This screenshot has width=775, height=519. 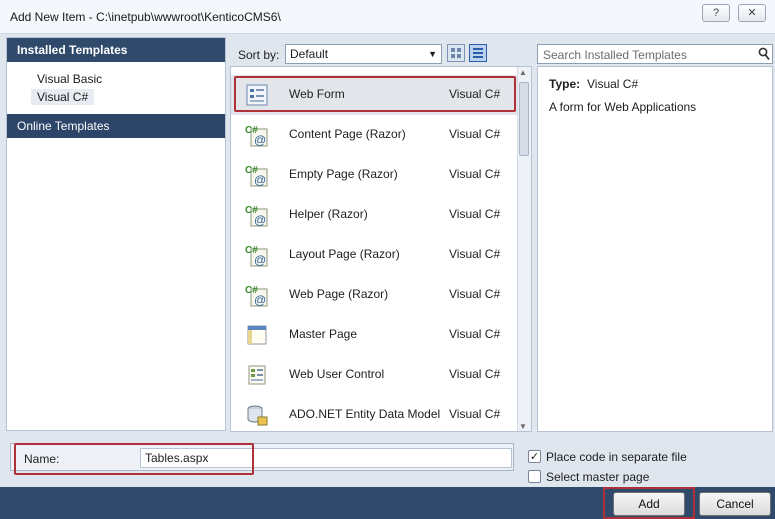 I want to click on template-name: Content Page (Razor), so click(x=347, y=134).